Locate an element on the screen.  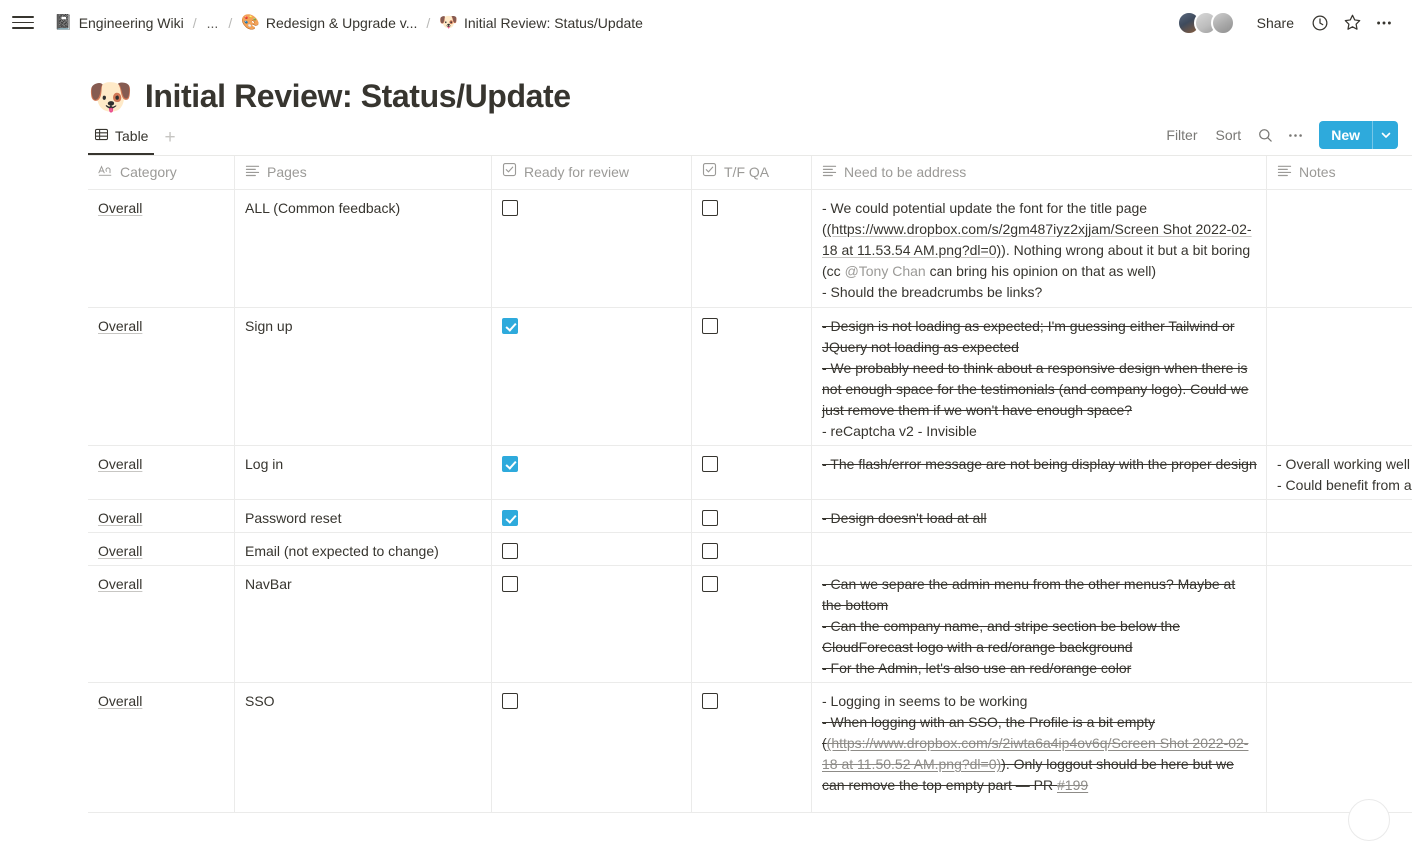
star-icon is located at coordinates (1352, 23).